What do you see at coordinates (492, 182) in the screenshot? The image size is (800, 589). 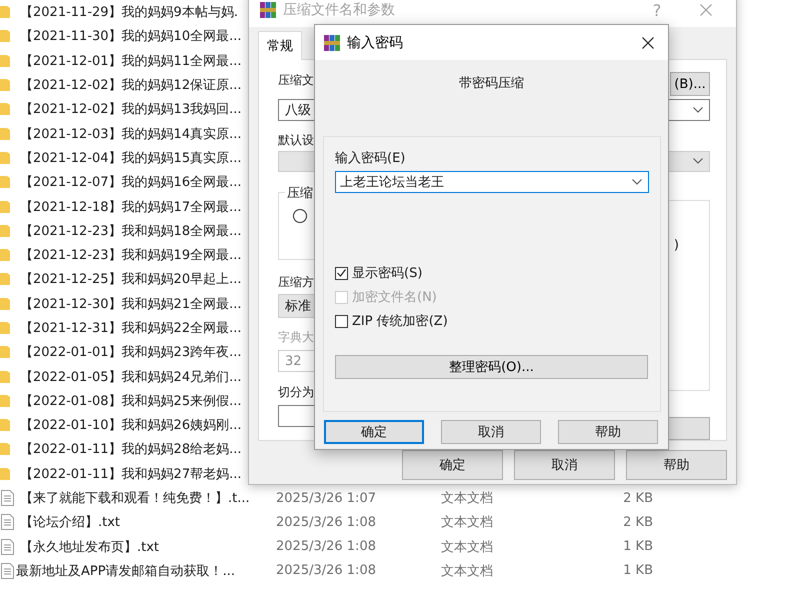 I see `password-field: 上老王论坛当老王` at bounding box center [492, 182].